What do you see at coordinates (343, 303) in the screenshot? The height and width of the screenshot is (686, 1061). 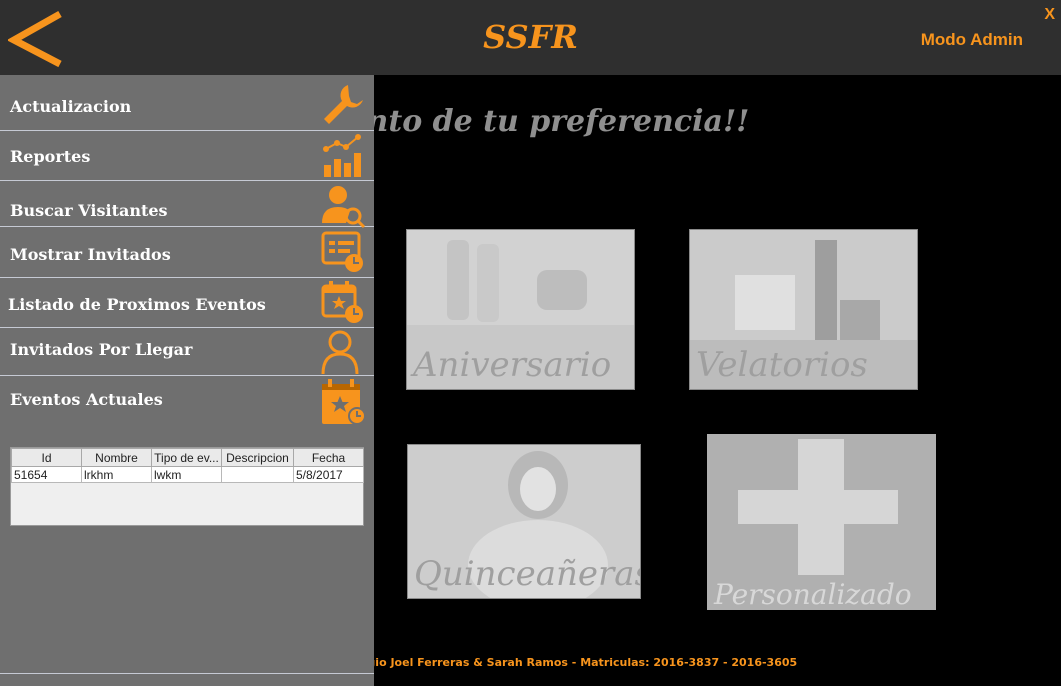 I see `calendar-clock-icon` at bounding box center [343, 303].